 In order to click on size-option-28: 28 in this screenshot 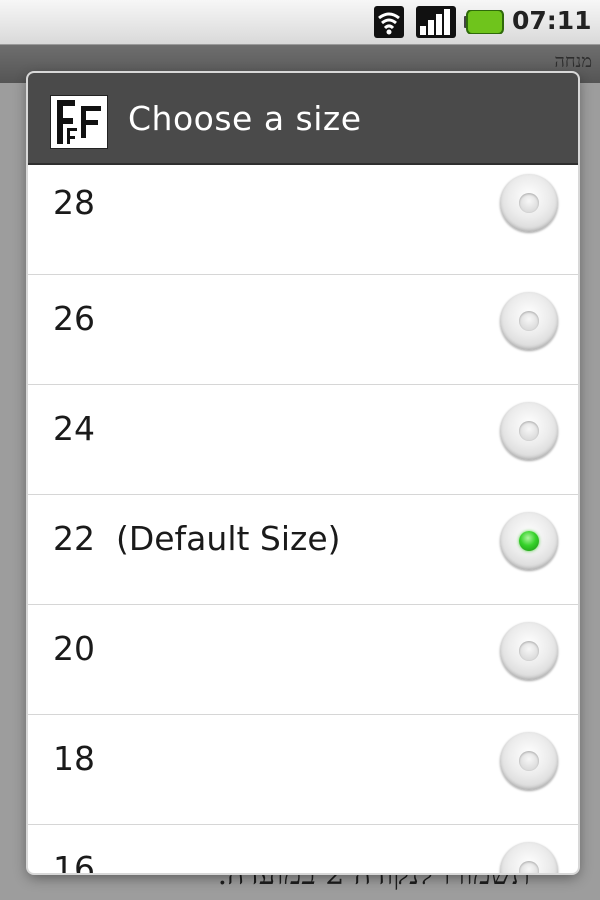, I will do `click(303, 220)`.